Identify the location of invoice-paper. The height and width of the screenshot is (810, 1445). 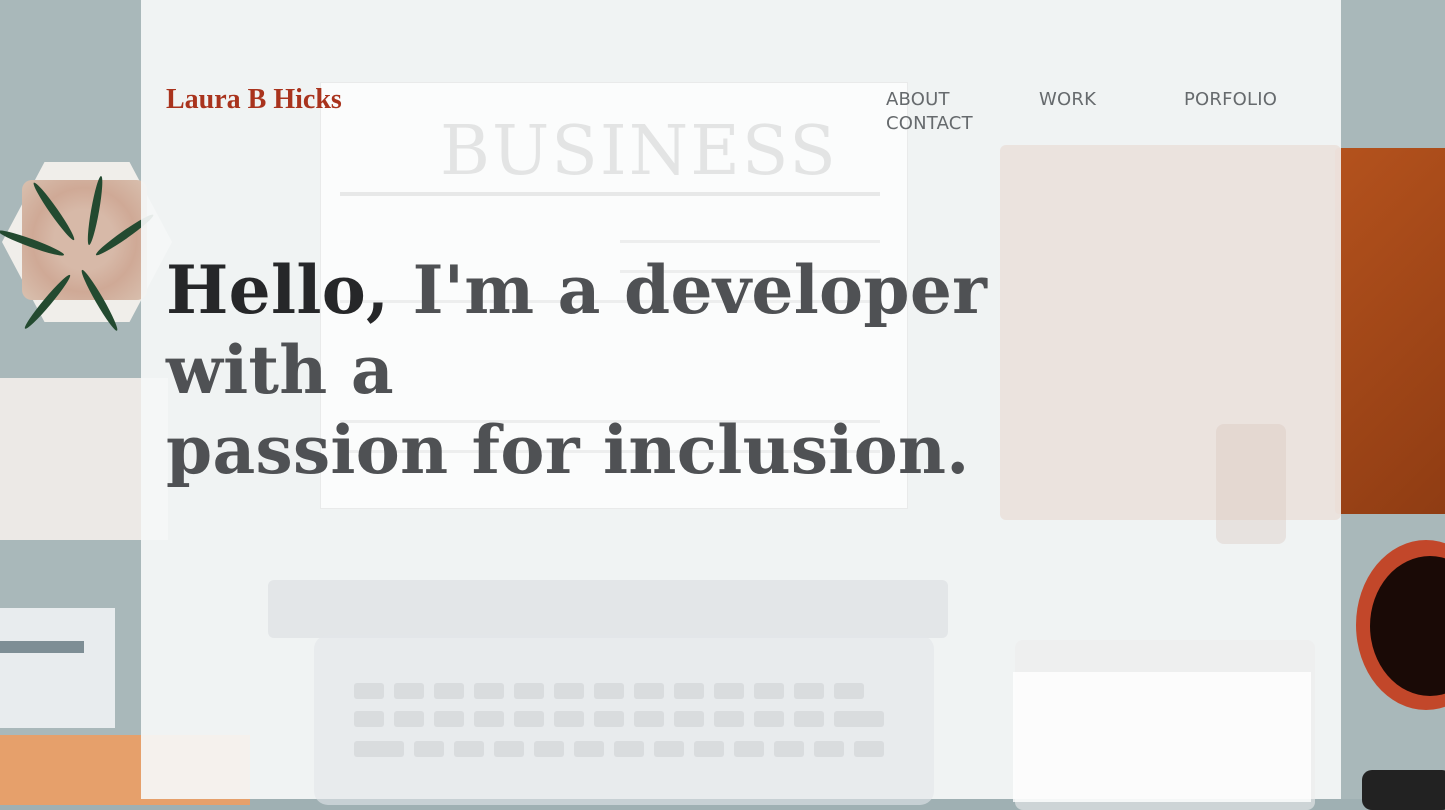
(1162, 737).